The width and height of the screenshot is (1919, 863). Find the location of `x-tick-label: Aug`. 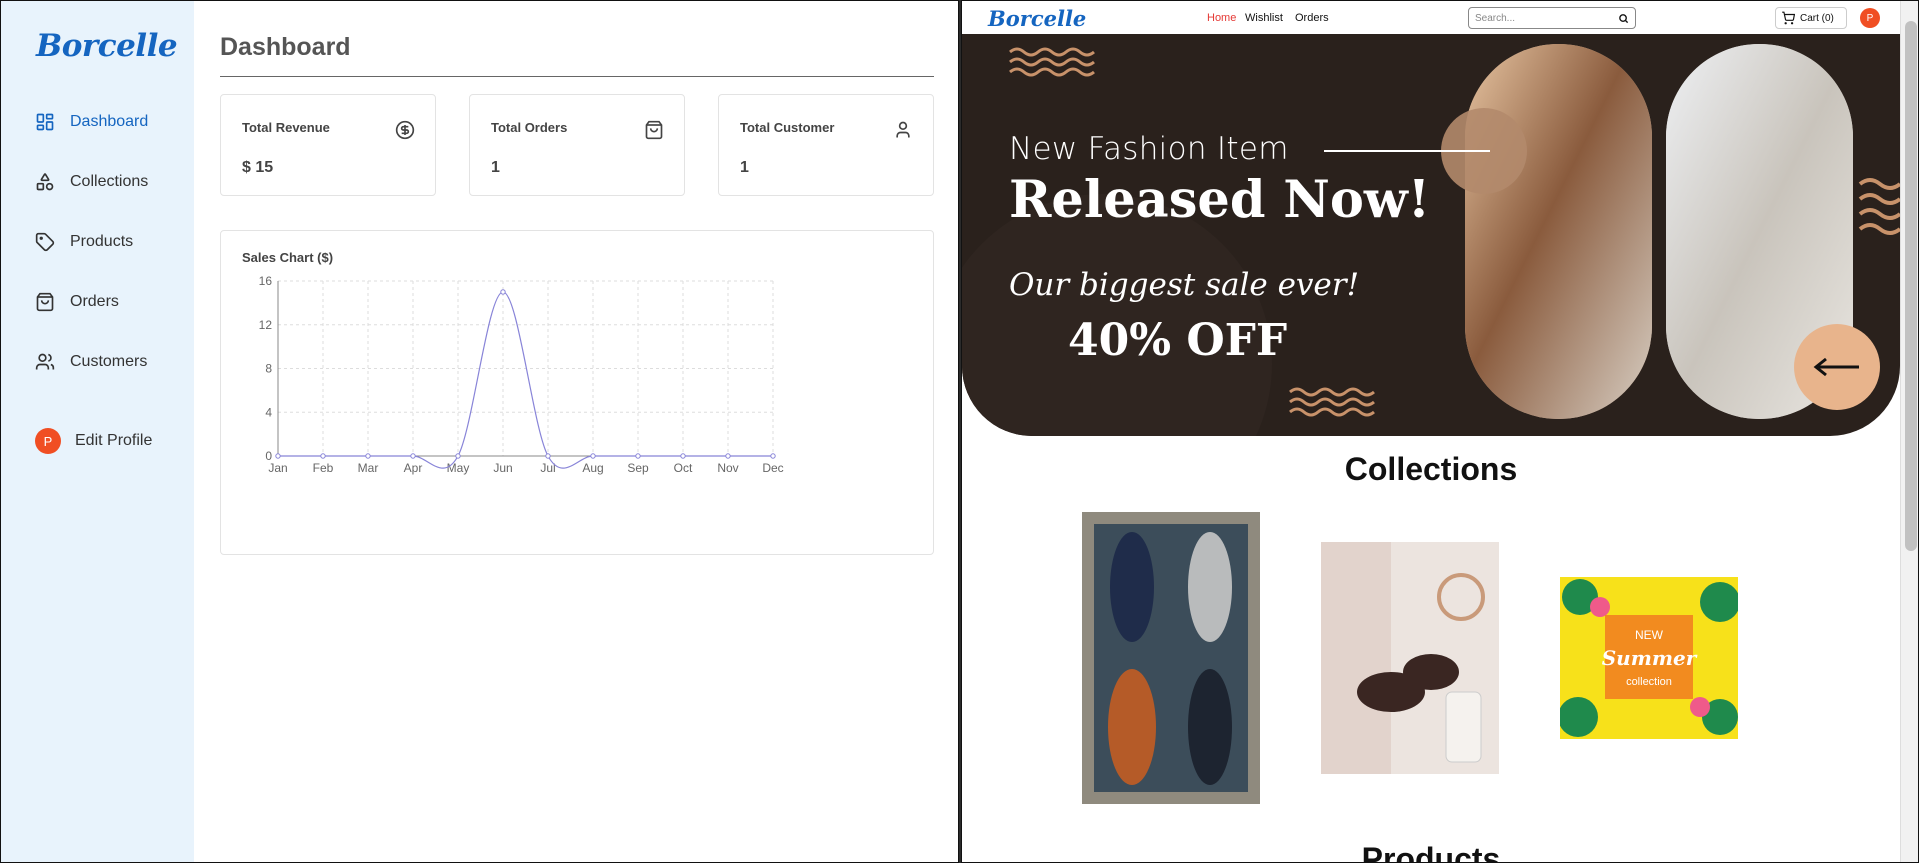

x-tick-label: Aug is located at coordinates (592, 468).